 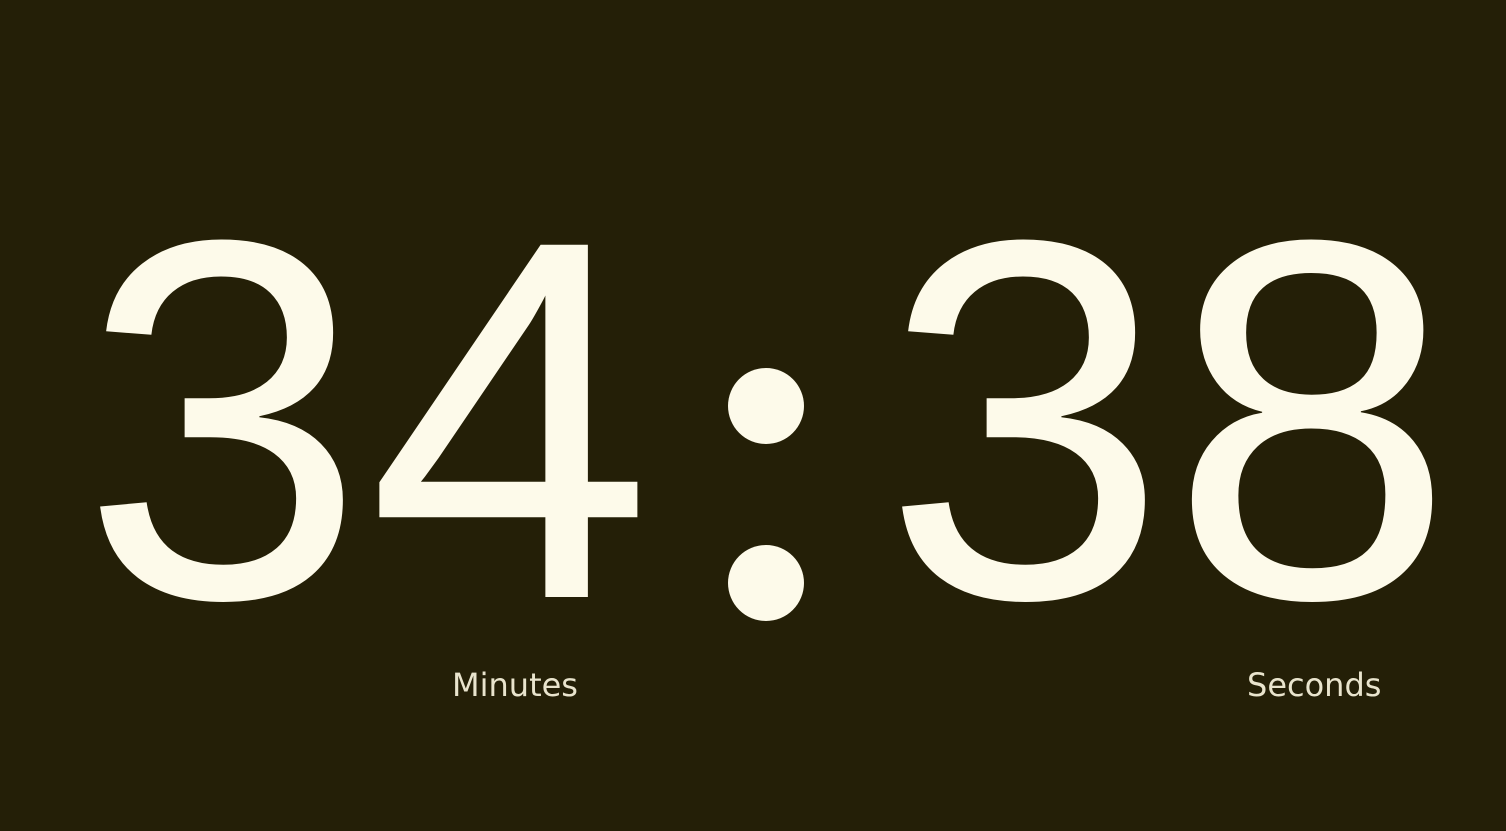 I want to click on seconds-tens-digit: 3, so click(x=1025, y=419).